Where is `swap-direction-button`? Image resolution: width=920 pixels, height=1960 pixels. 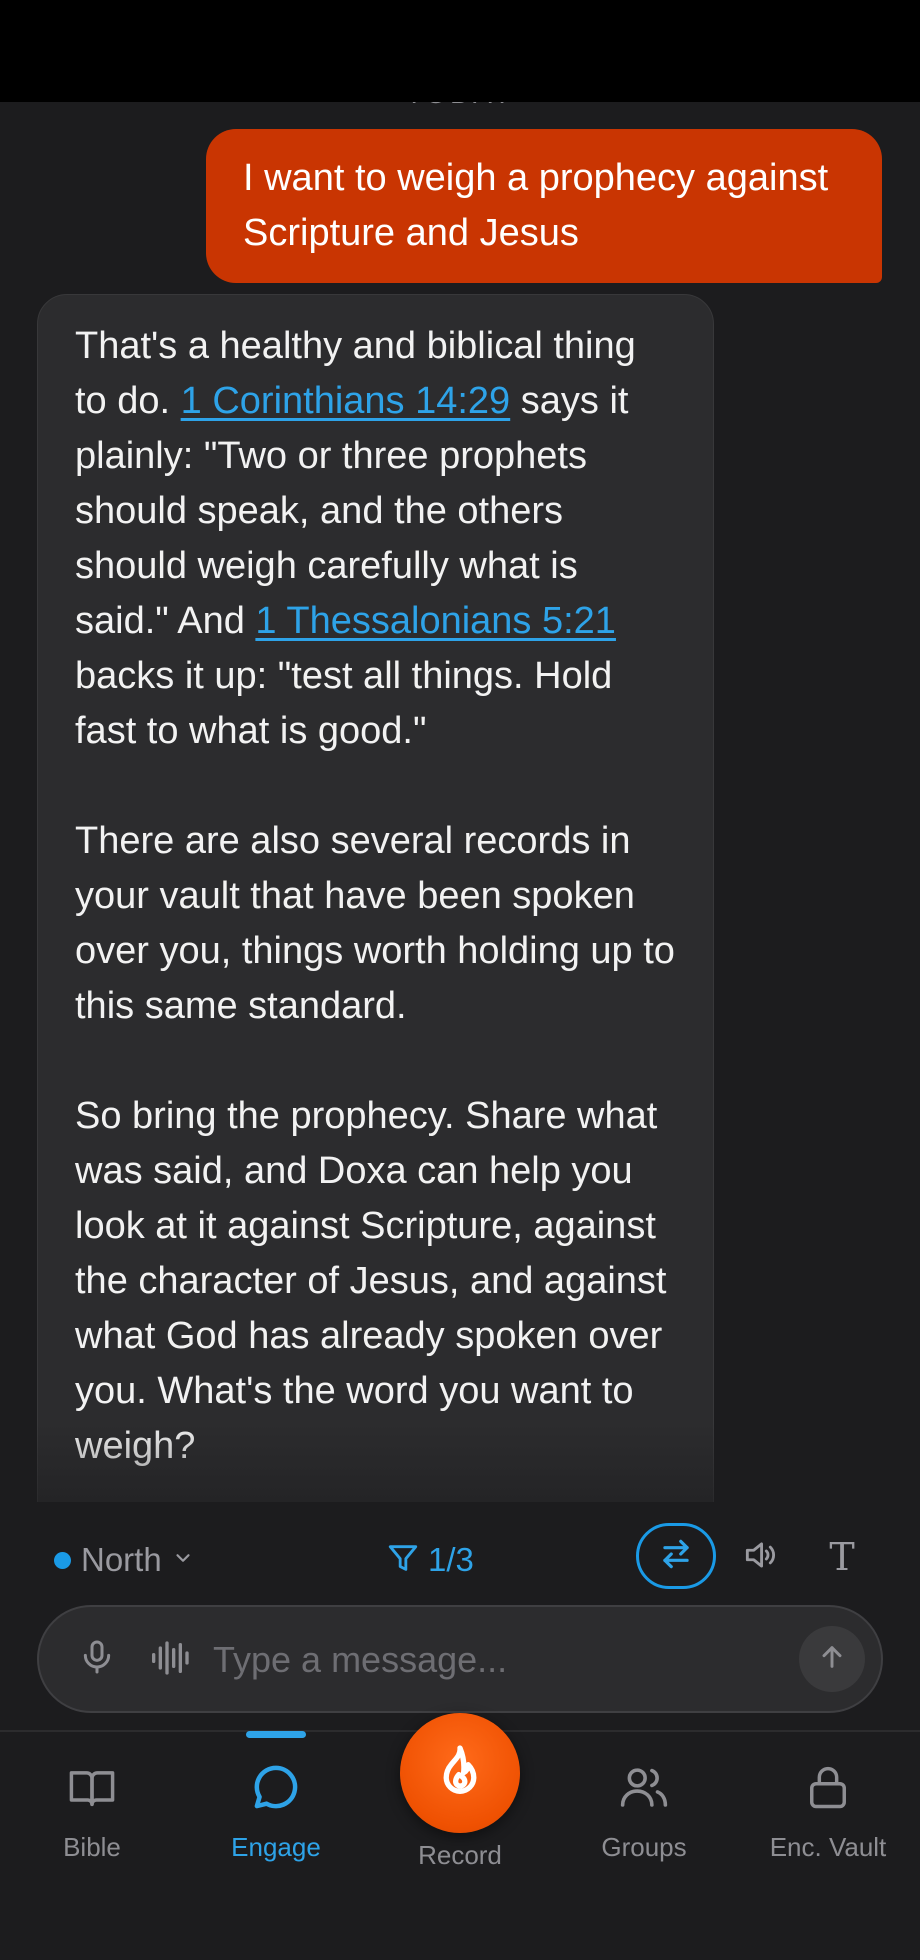
swap-direction-button is located at coordinates (676, 1556).